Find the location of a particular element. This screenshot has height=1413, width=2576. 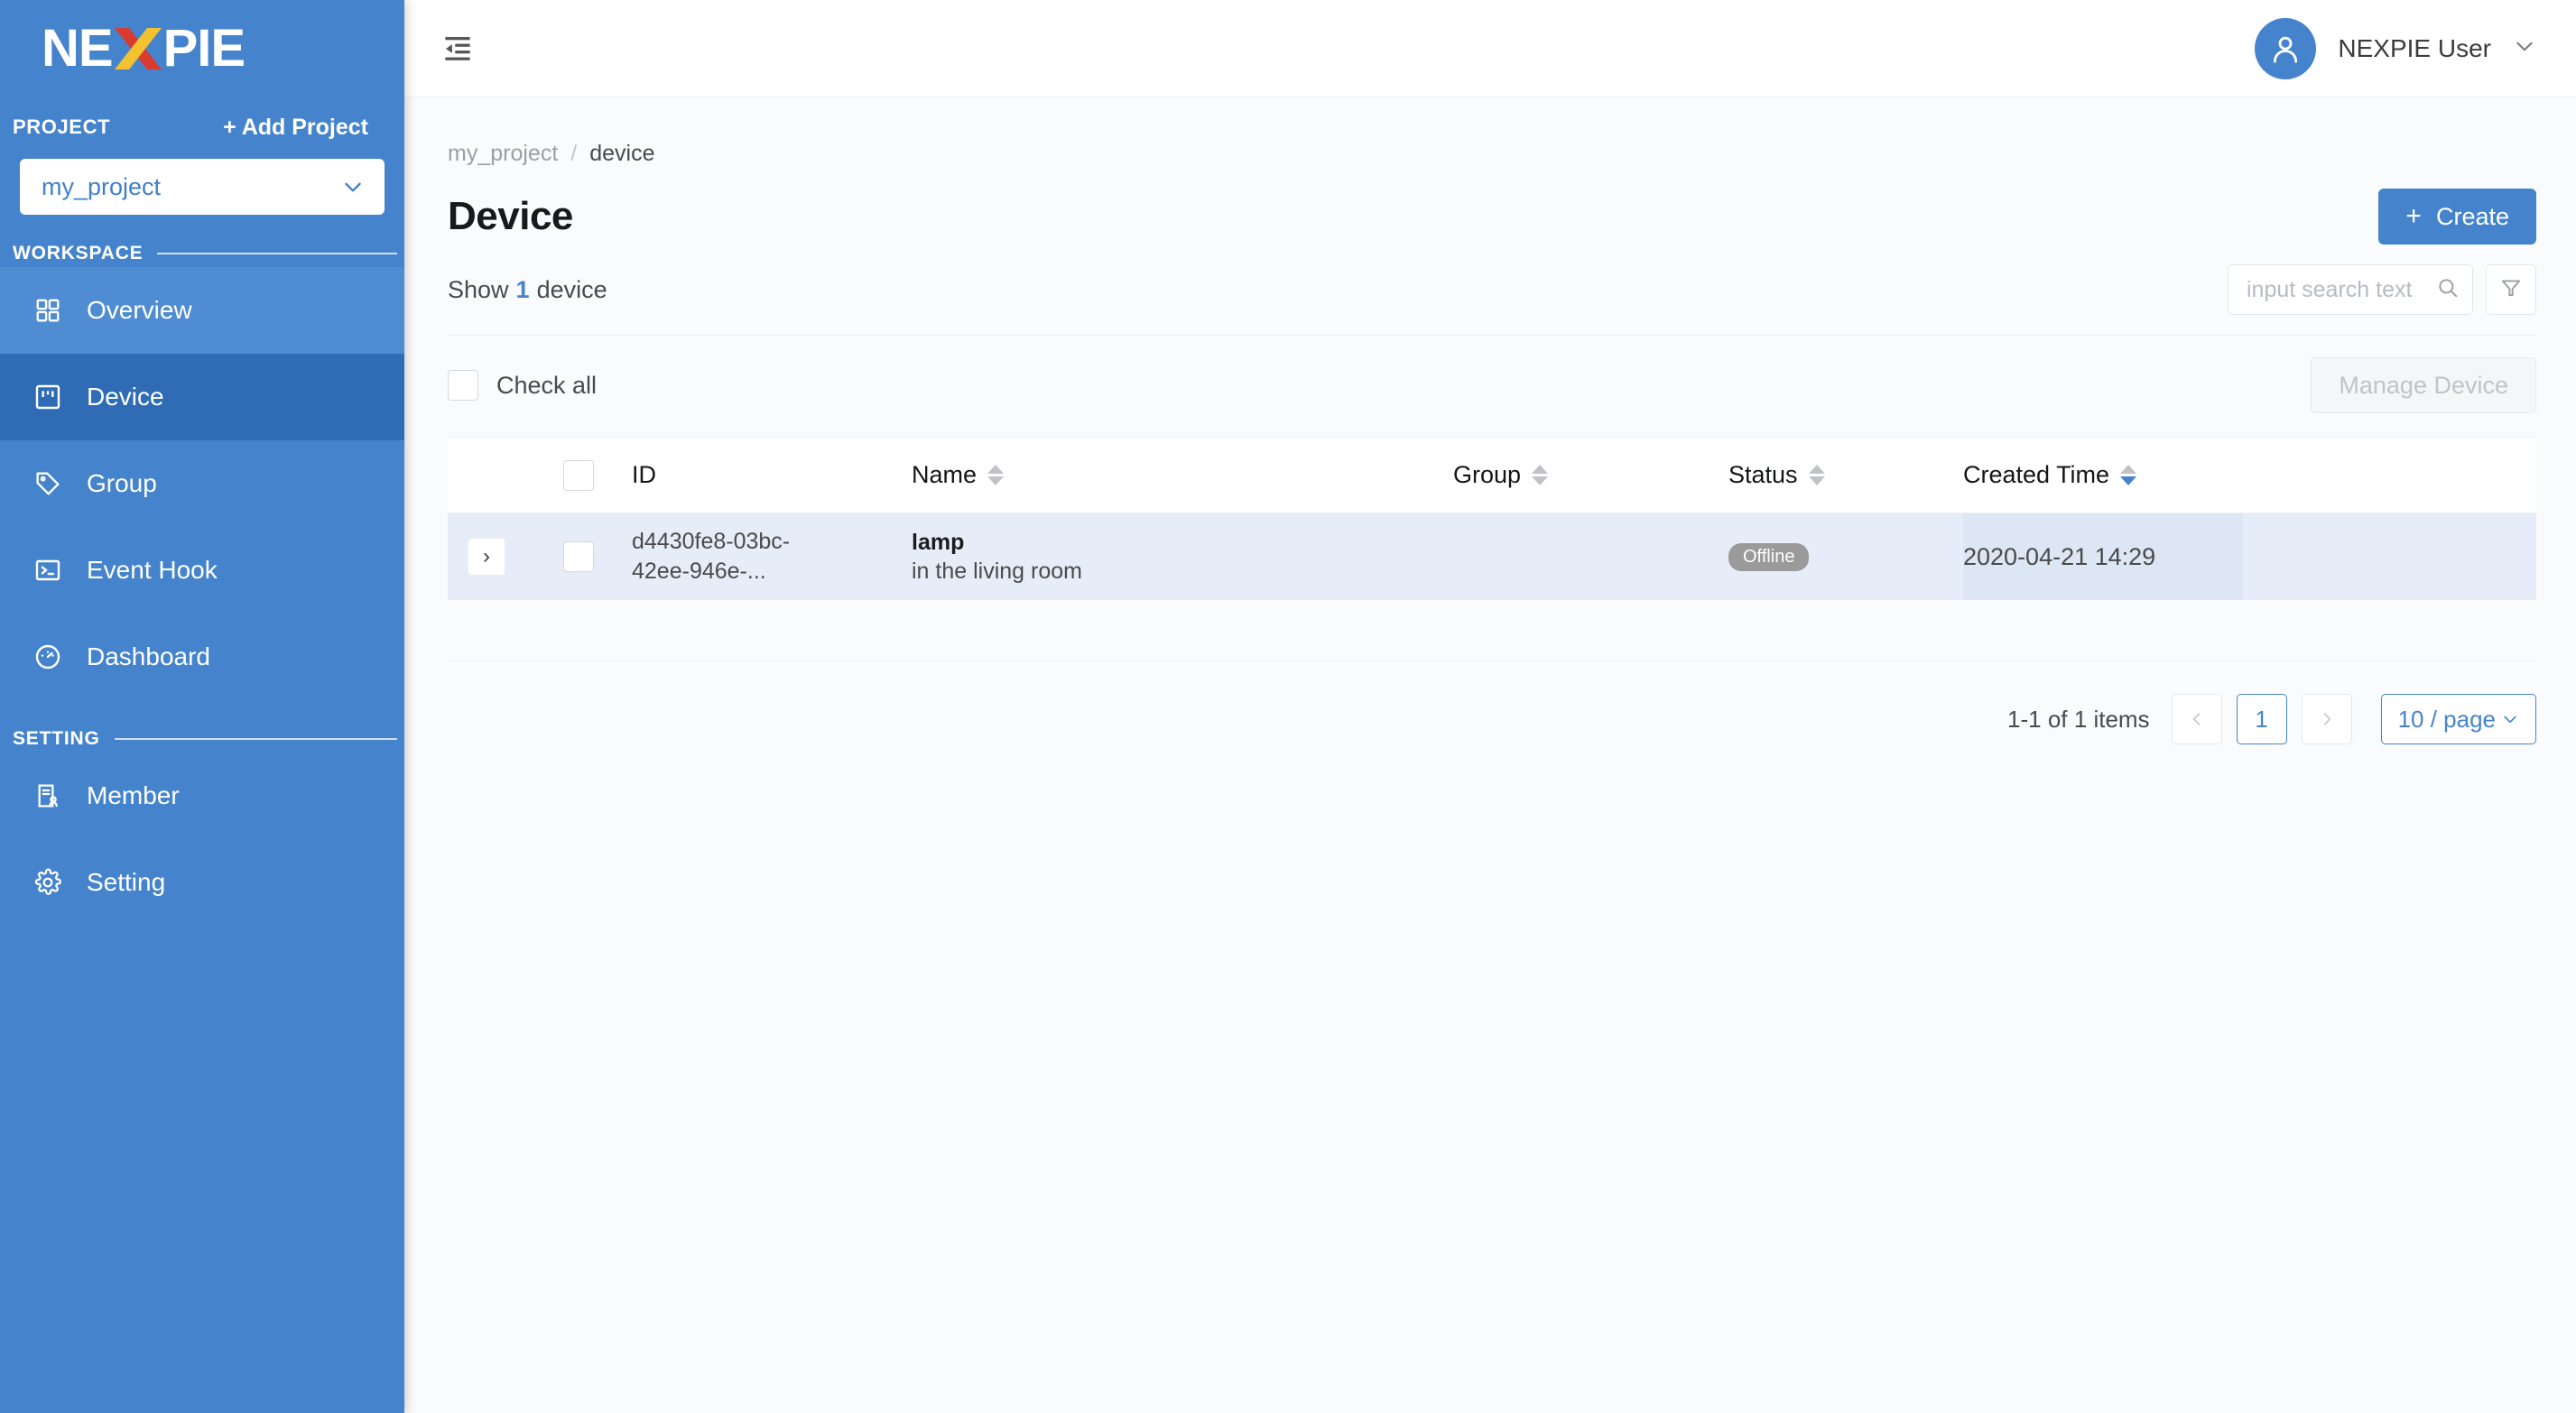

row-checkbox is located at coordinates (578, 556).